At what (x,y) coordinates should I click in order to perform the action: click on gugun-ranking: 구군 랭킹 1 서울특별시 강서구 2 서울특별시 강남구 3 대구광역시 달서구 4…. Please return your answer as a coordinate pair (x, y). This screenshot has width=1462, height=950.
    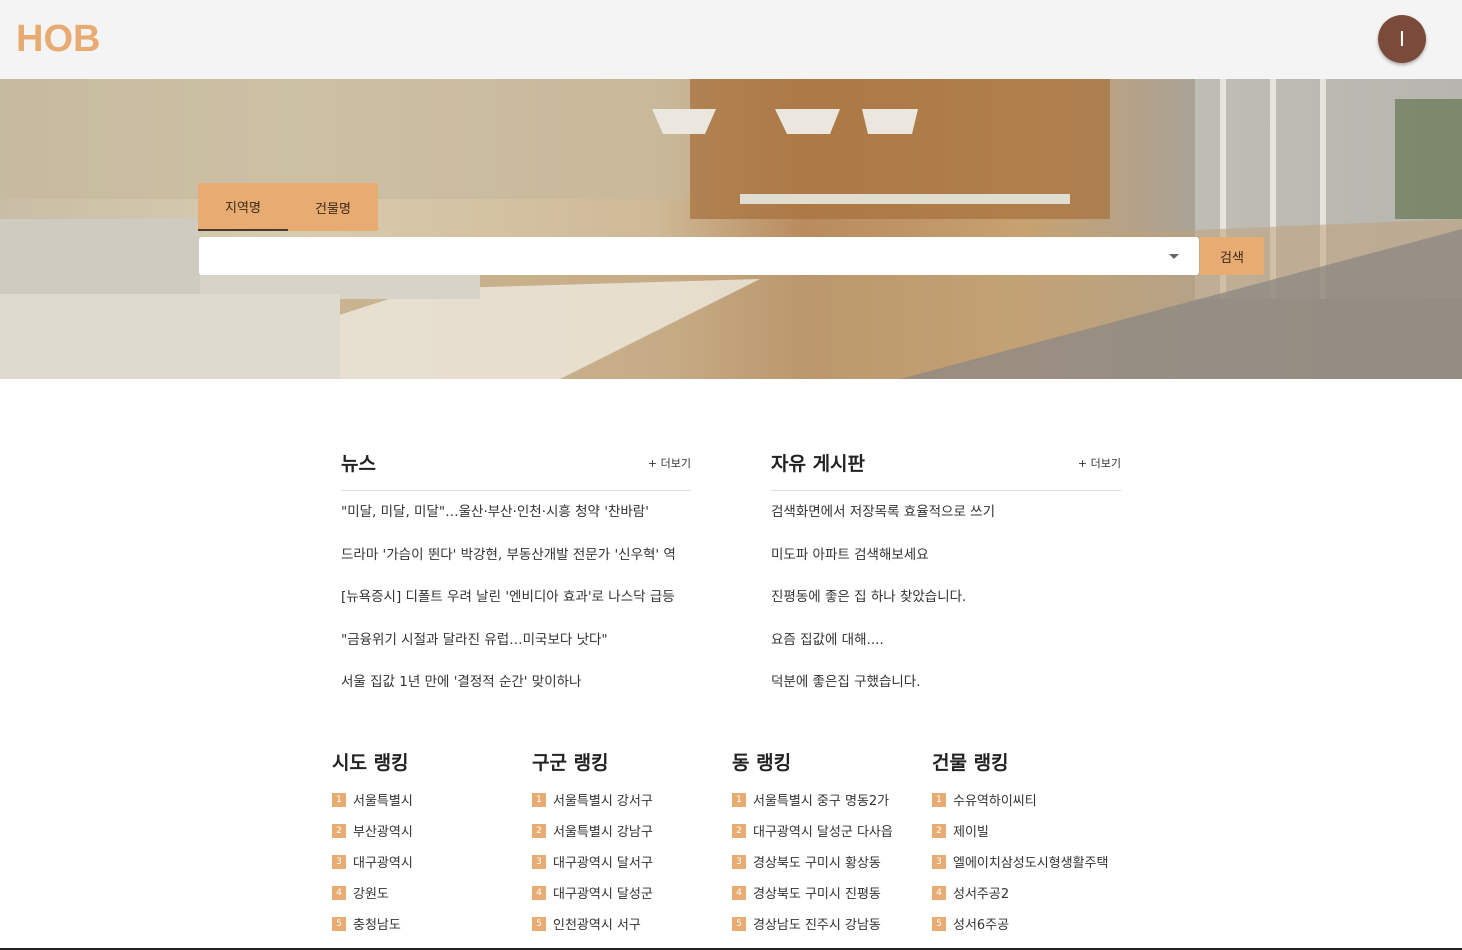
    Looking at the image, I should click on (632, 843).